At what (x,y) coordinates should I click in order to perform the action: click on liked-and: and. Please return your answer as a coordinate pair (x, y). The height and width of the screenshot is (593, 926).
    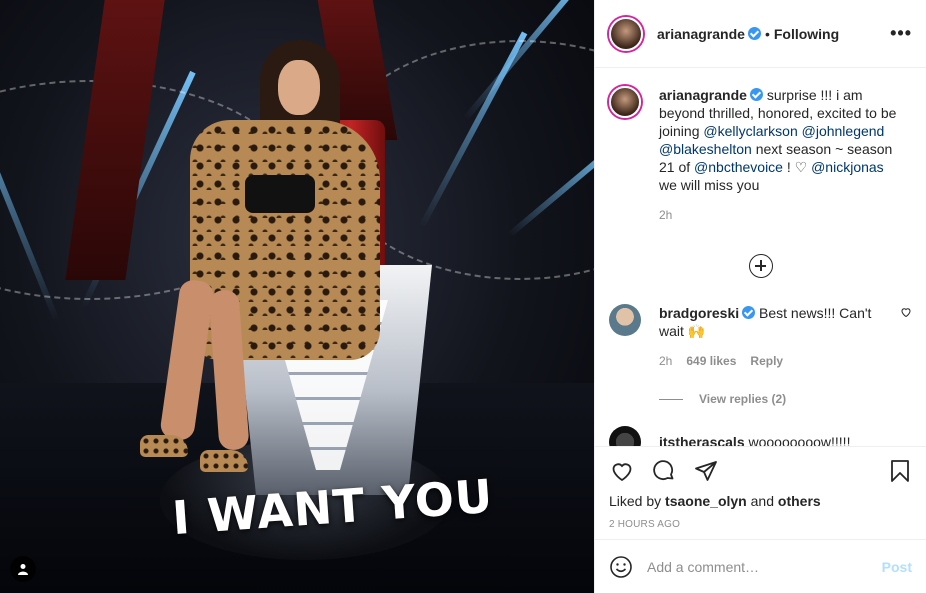
    Looking at the image, I should click on (762, 501).